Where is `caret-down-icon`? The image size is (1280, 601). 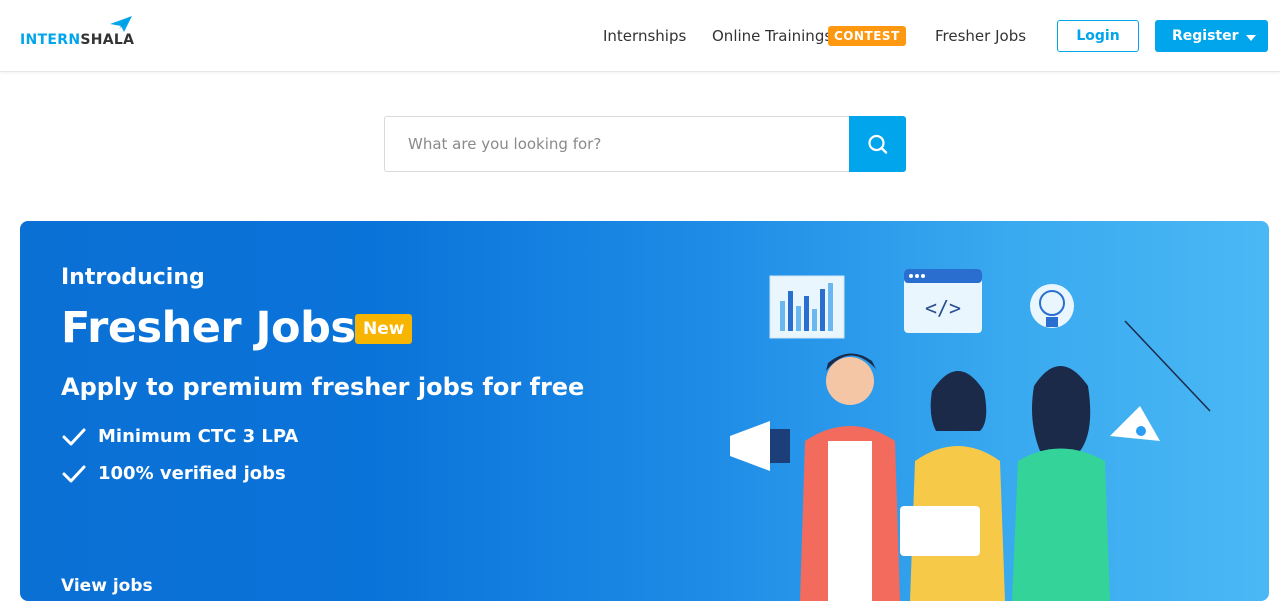
caret-down-icon is located at coordinates (1251, 38).